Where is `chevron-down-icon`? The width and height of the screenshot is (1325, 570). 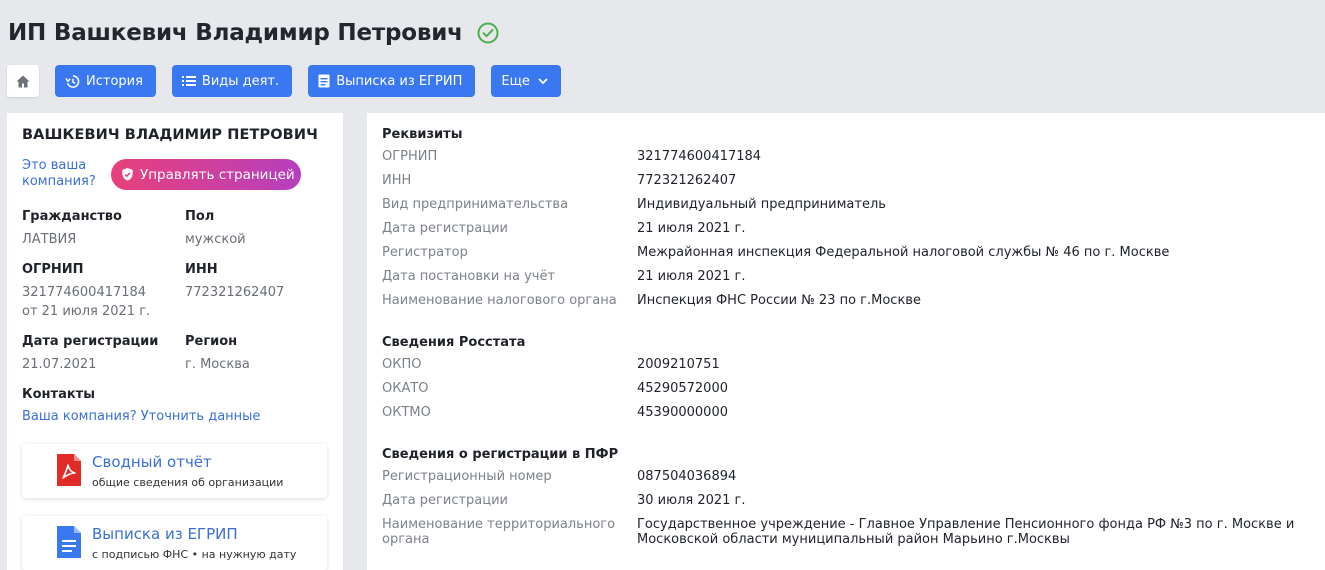 chevron-down-icon is located at coordinates (543, 80).